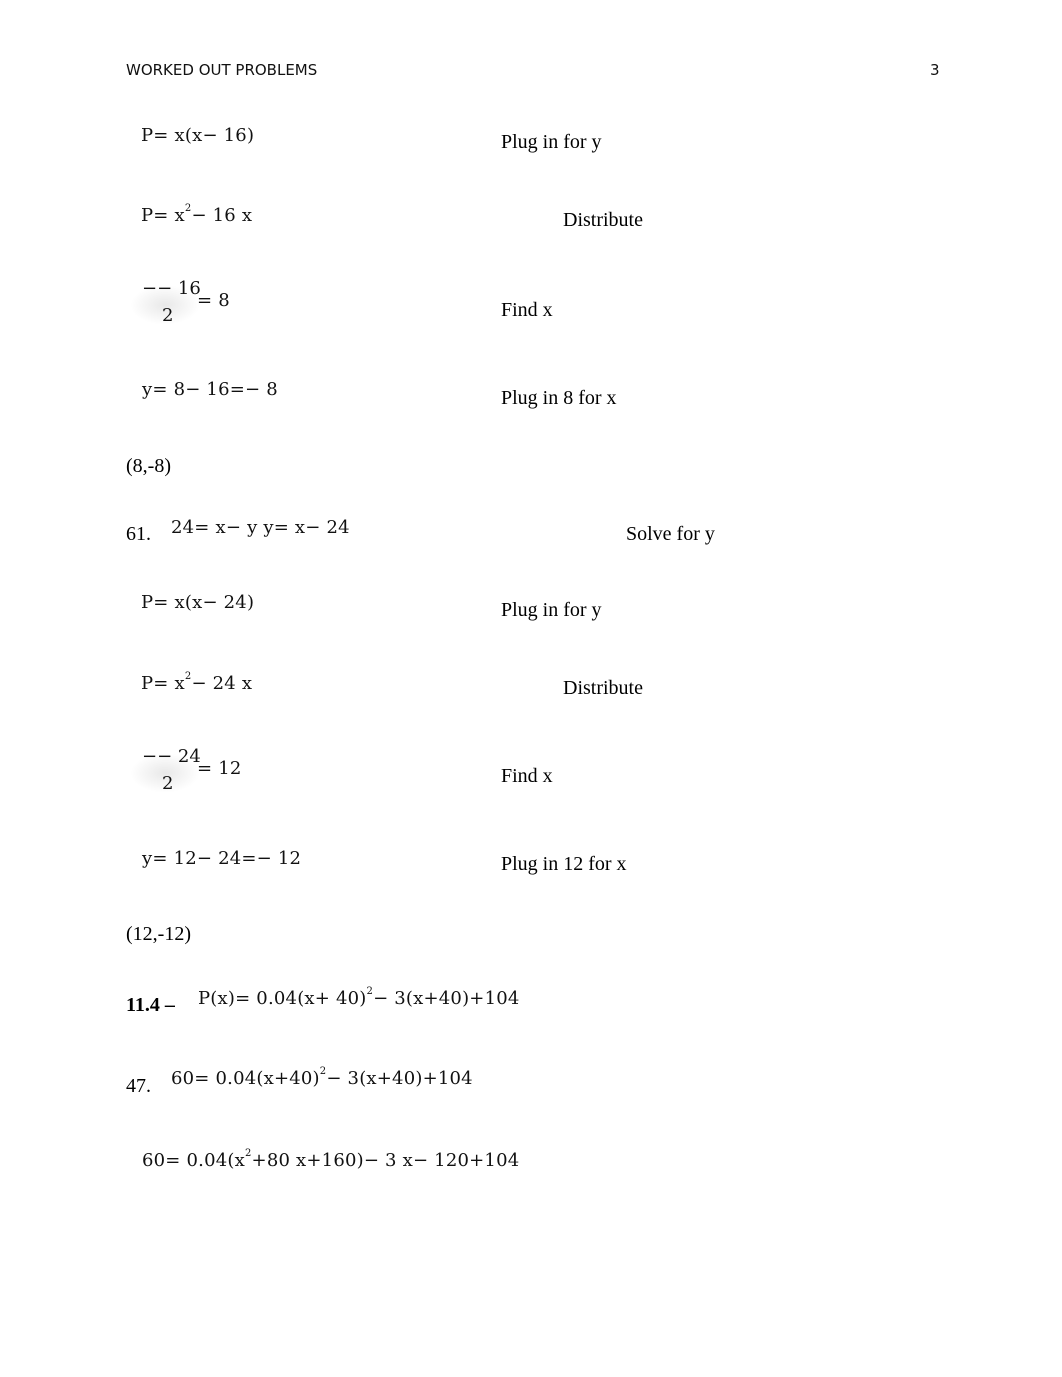  I want to click on equation-step: 60= 0.04(x2+80 x+160)− 3 x− 120+104, so click(331, 1159).